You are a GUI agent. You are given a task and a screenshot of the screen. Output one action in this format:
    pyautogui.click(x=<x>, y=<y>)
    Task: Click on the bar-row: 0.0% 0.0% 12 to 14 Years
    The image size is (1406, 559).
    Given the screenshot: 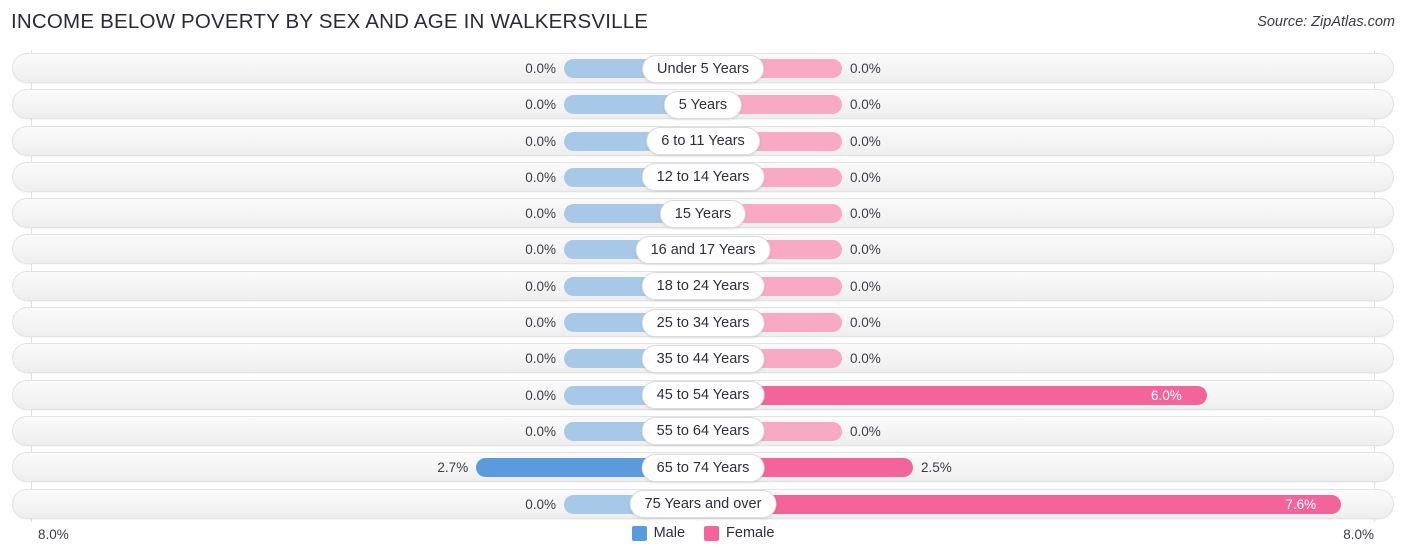 What is the action you would take?
    pyautogui.click(x=703, y=177)
    